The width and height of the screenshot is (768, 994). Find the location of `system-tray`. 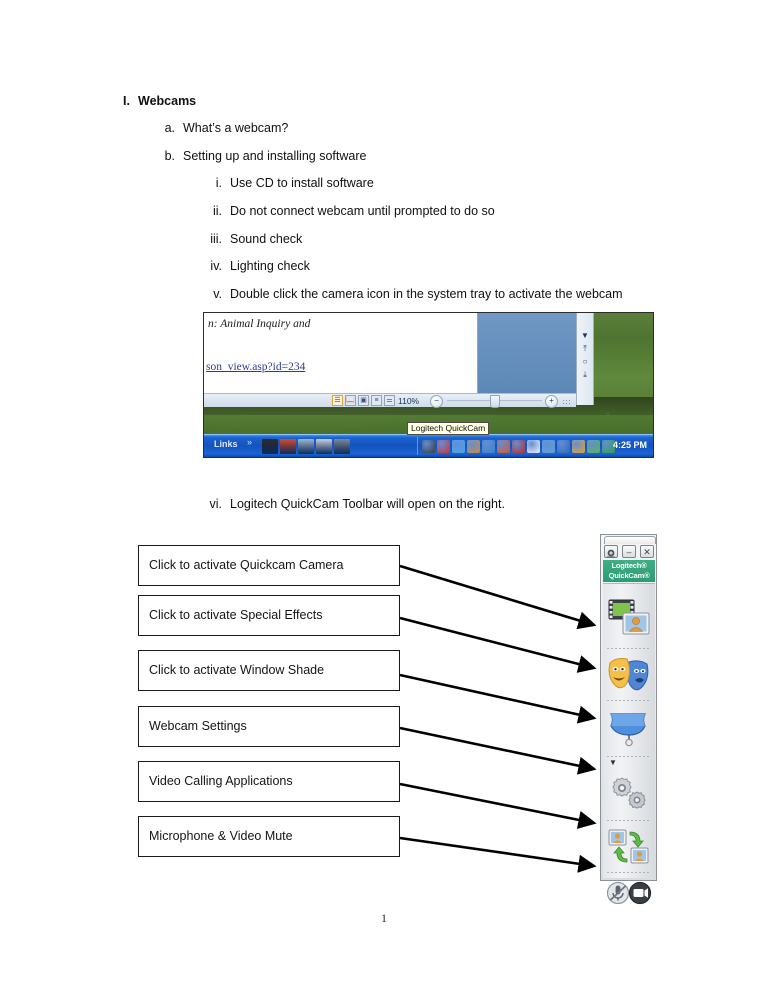

system-tray is located at coordinates (518, 446).